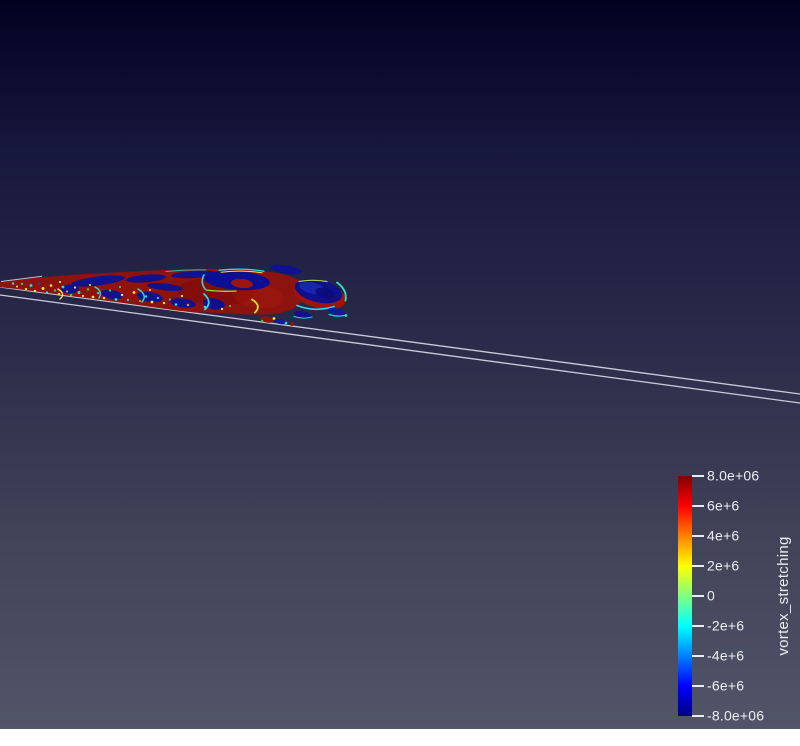  I want to click on colorbar-title: vortex_stretching, so click(783, 596).